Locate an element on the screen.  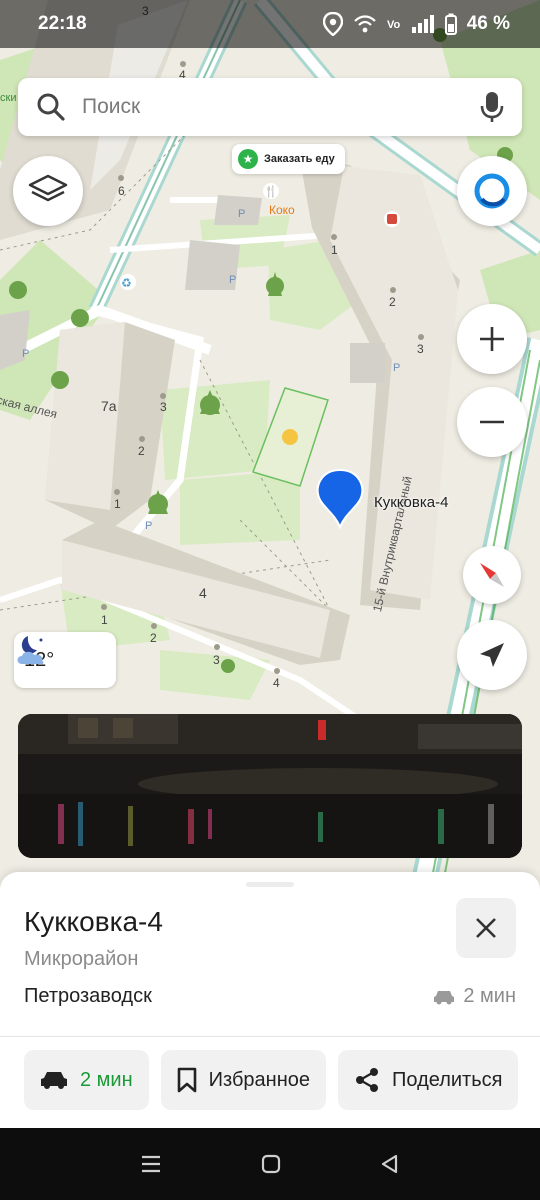
route-button: 2 мин is located at coordinates (86, 1080).